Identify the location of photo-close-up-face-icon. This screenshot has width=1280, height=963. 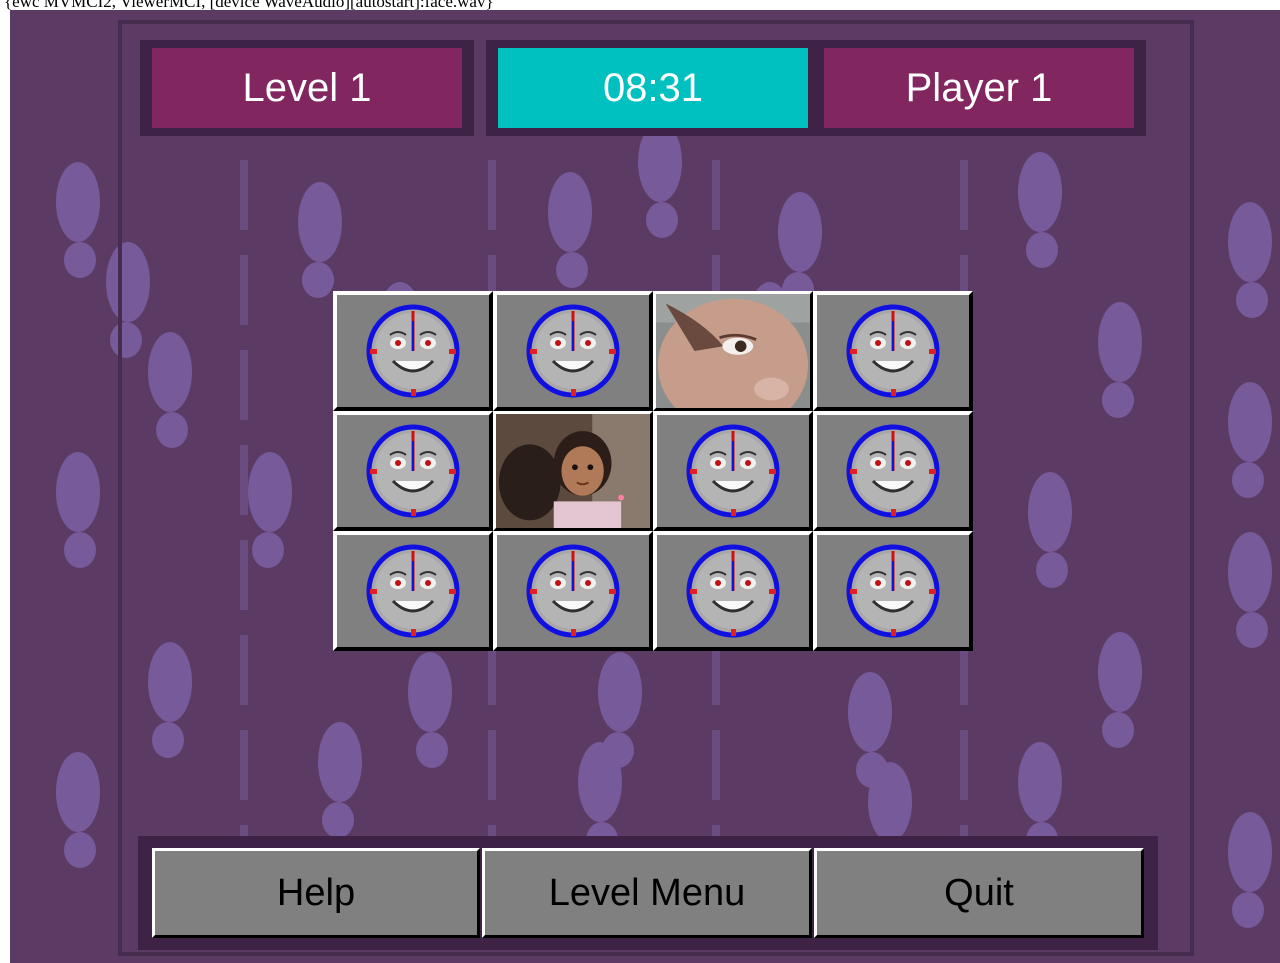
(733, 351).